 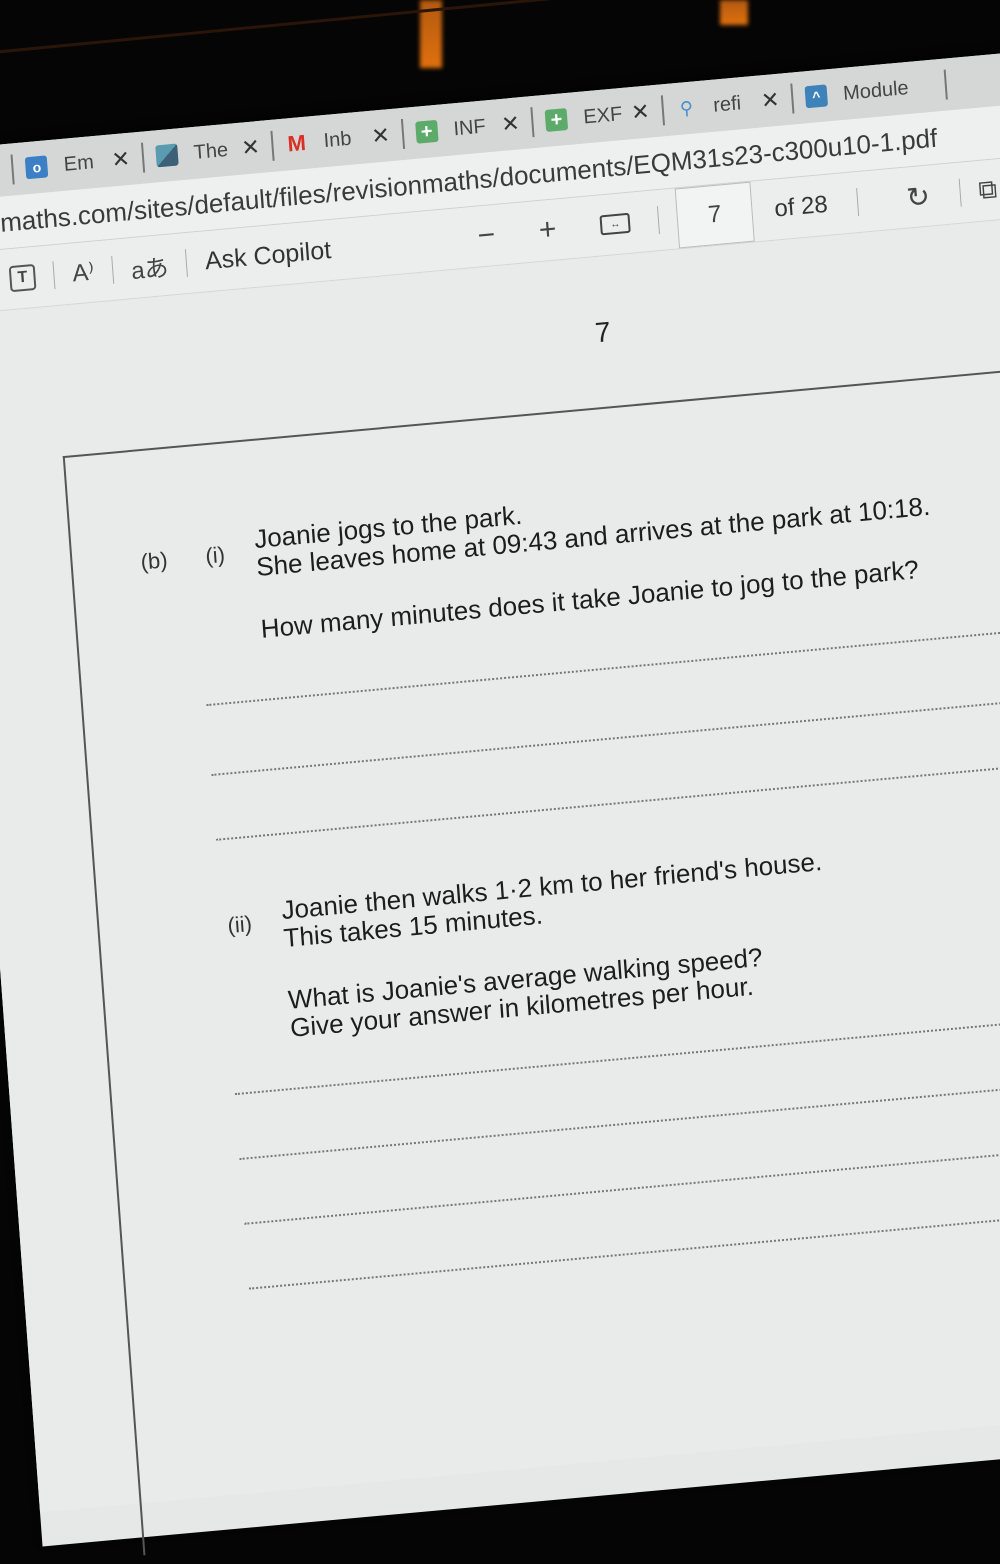 What do you see at coordinates (816, 96) in the screenshot?
I see `module-icon: ^` at bounding box center [816, 96].